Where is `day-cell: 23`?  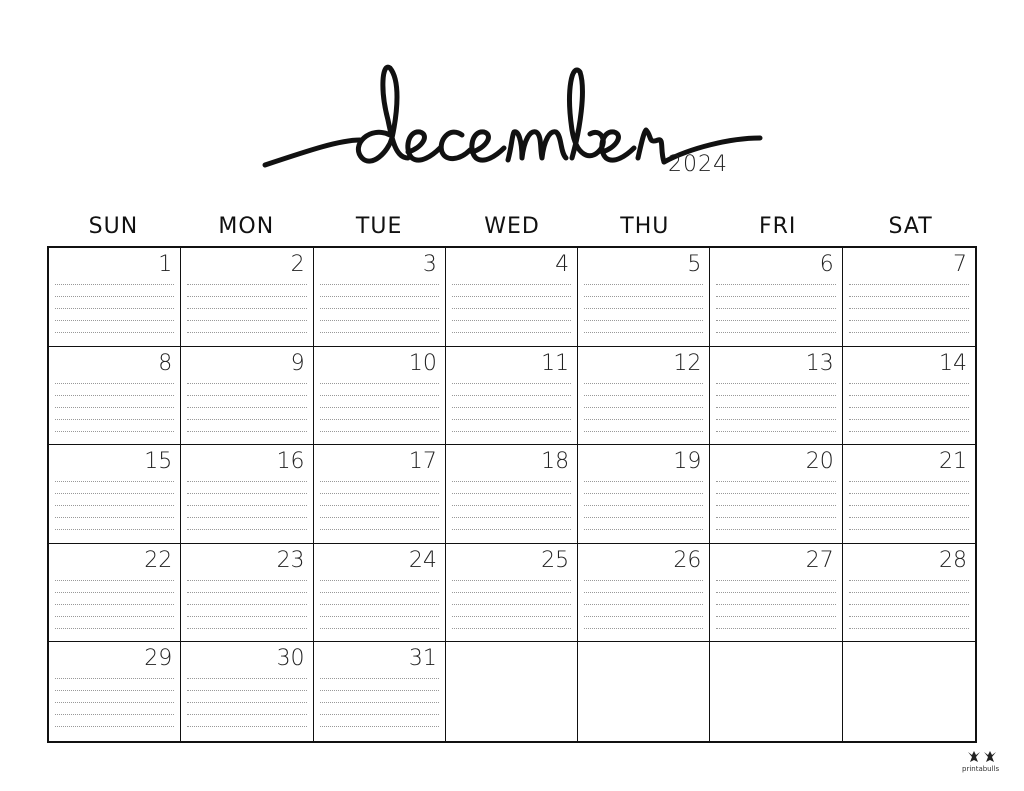
day-cell: 23 is located at coordinates (247, 593).